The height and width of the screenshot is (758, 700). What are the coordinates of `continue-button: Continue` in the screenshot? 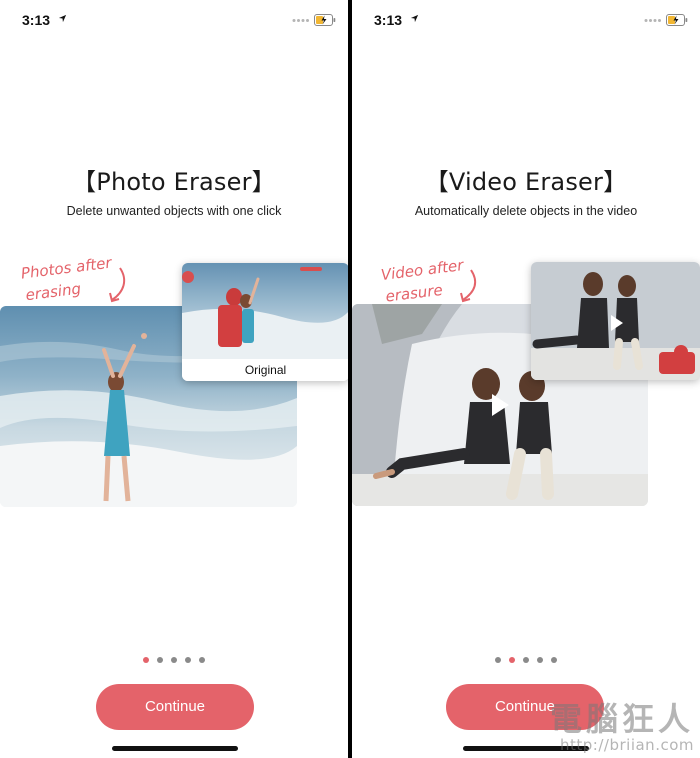 It's located at (175, 707).